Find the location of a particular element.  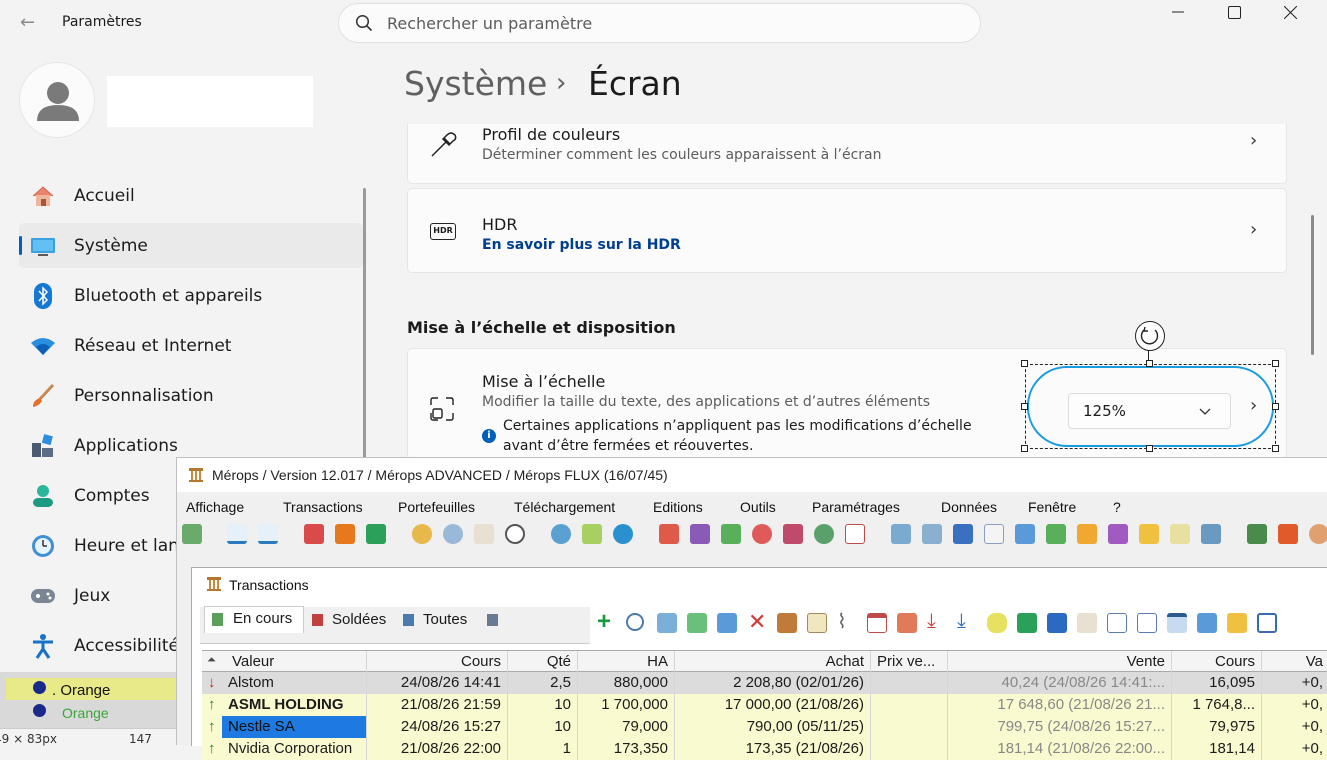

wallet-icon is located at coordinates (314, 534).